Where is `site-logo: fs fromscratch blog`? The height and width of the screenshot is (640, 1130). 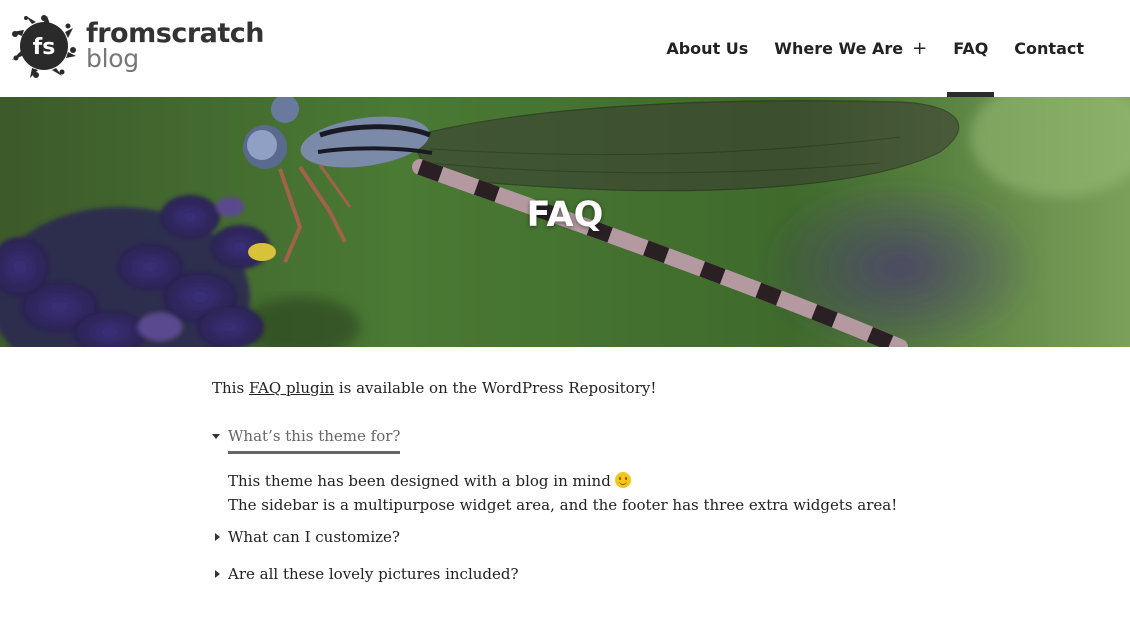
site-logo: fs fromscratch blog is located at coordinates (137, 46).